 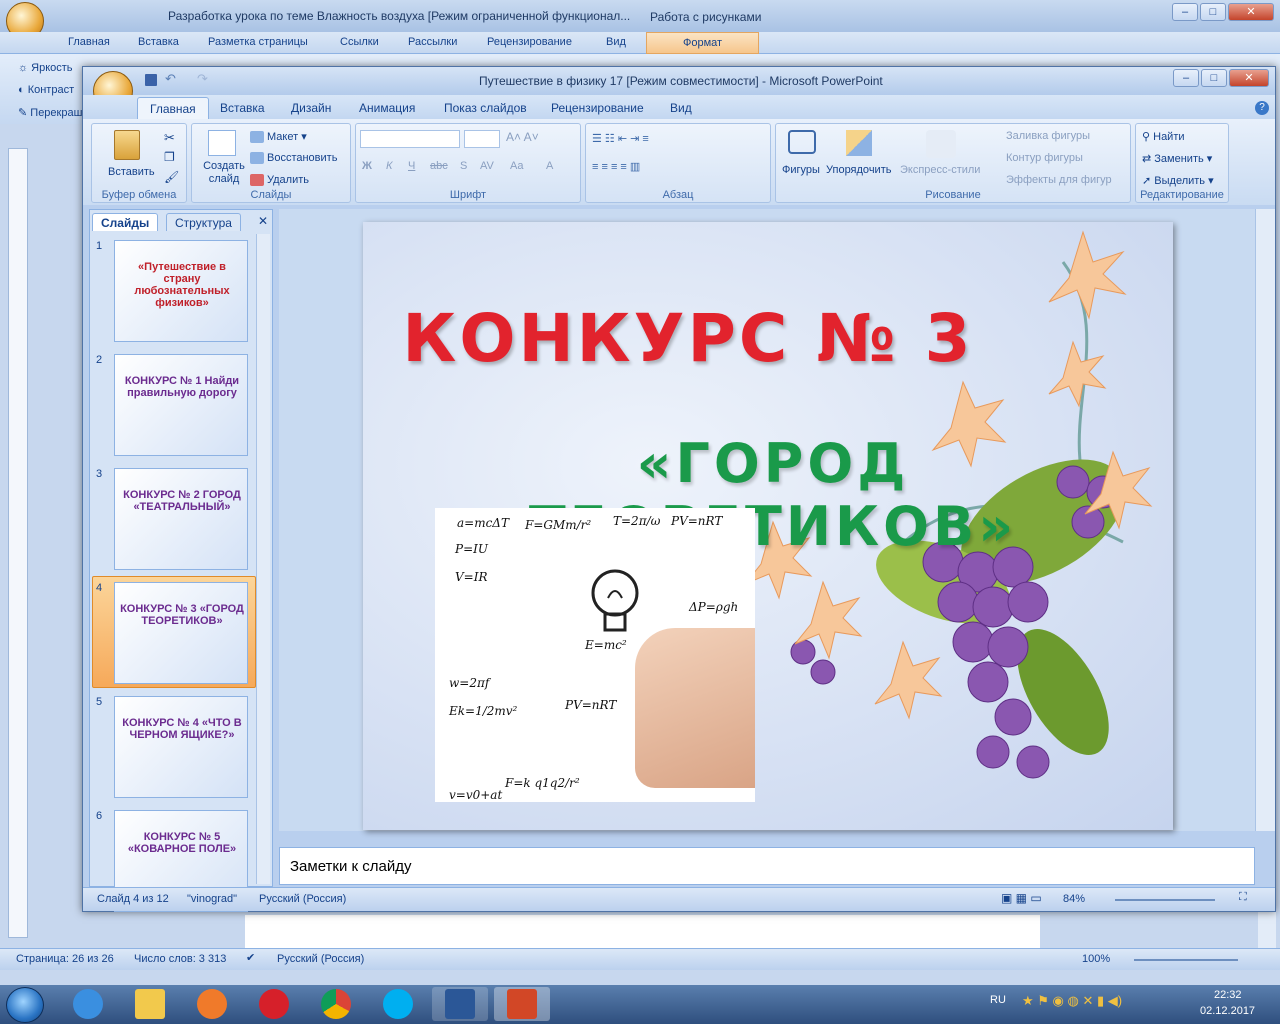 What do you see at coordinates (1265, 520) in the screenshot?
I see `ppt-vertical-scrollbar` at bounding box center [1265, 520].